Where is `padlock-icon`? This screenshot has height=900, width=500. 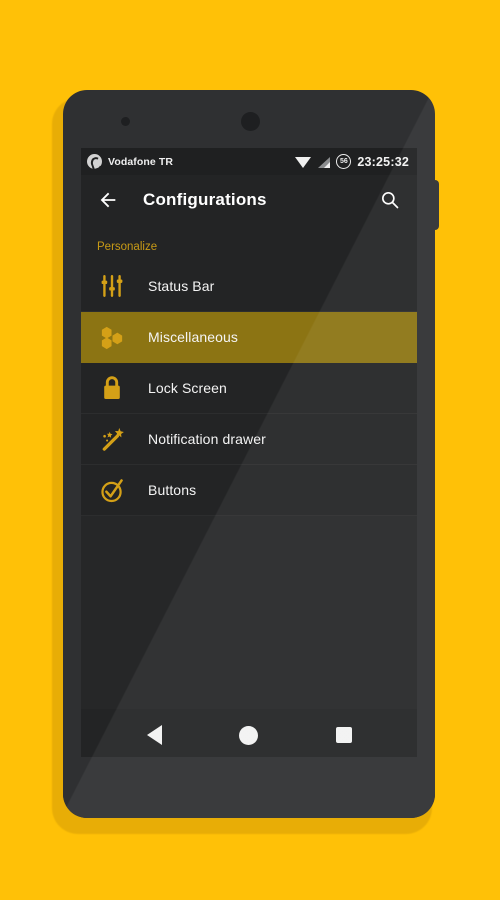
padlock-icon is located at coordinates (112, 388).